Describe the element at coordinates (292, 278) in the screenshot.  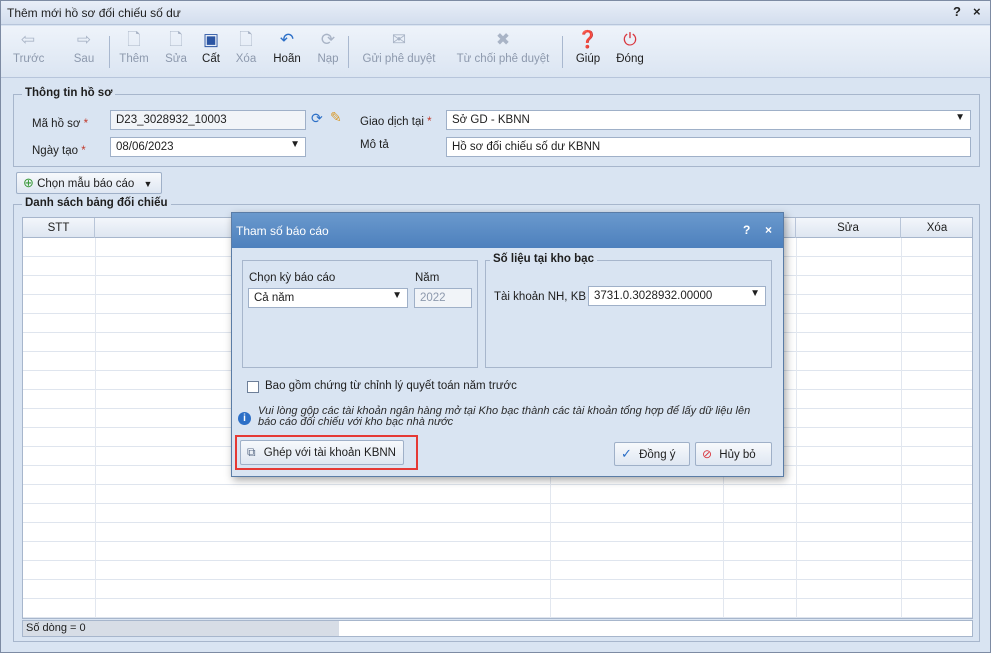
I see `period-label: Chọn kỳ báo cáo` at that location.